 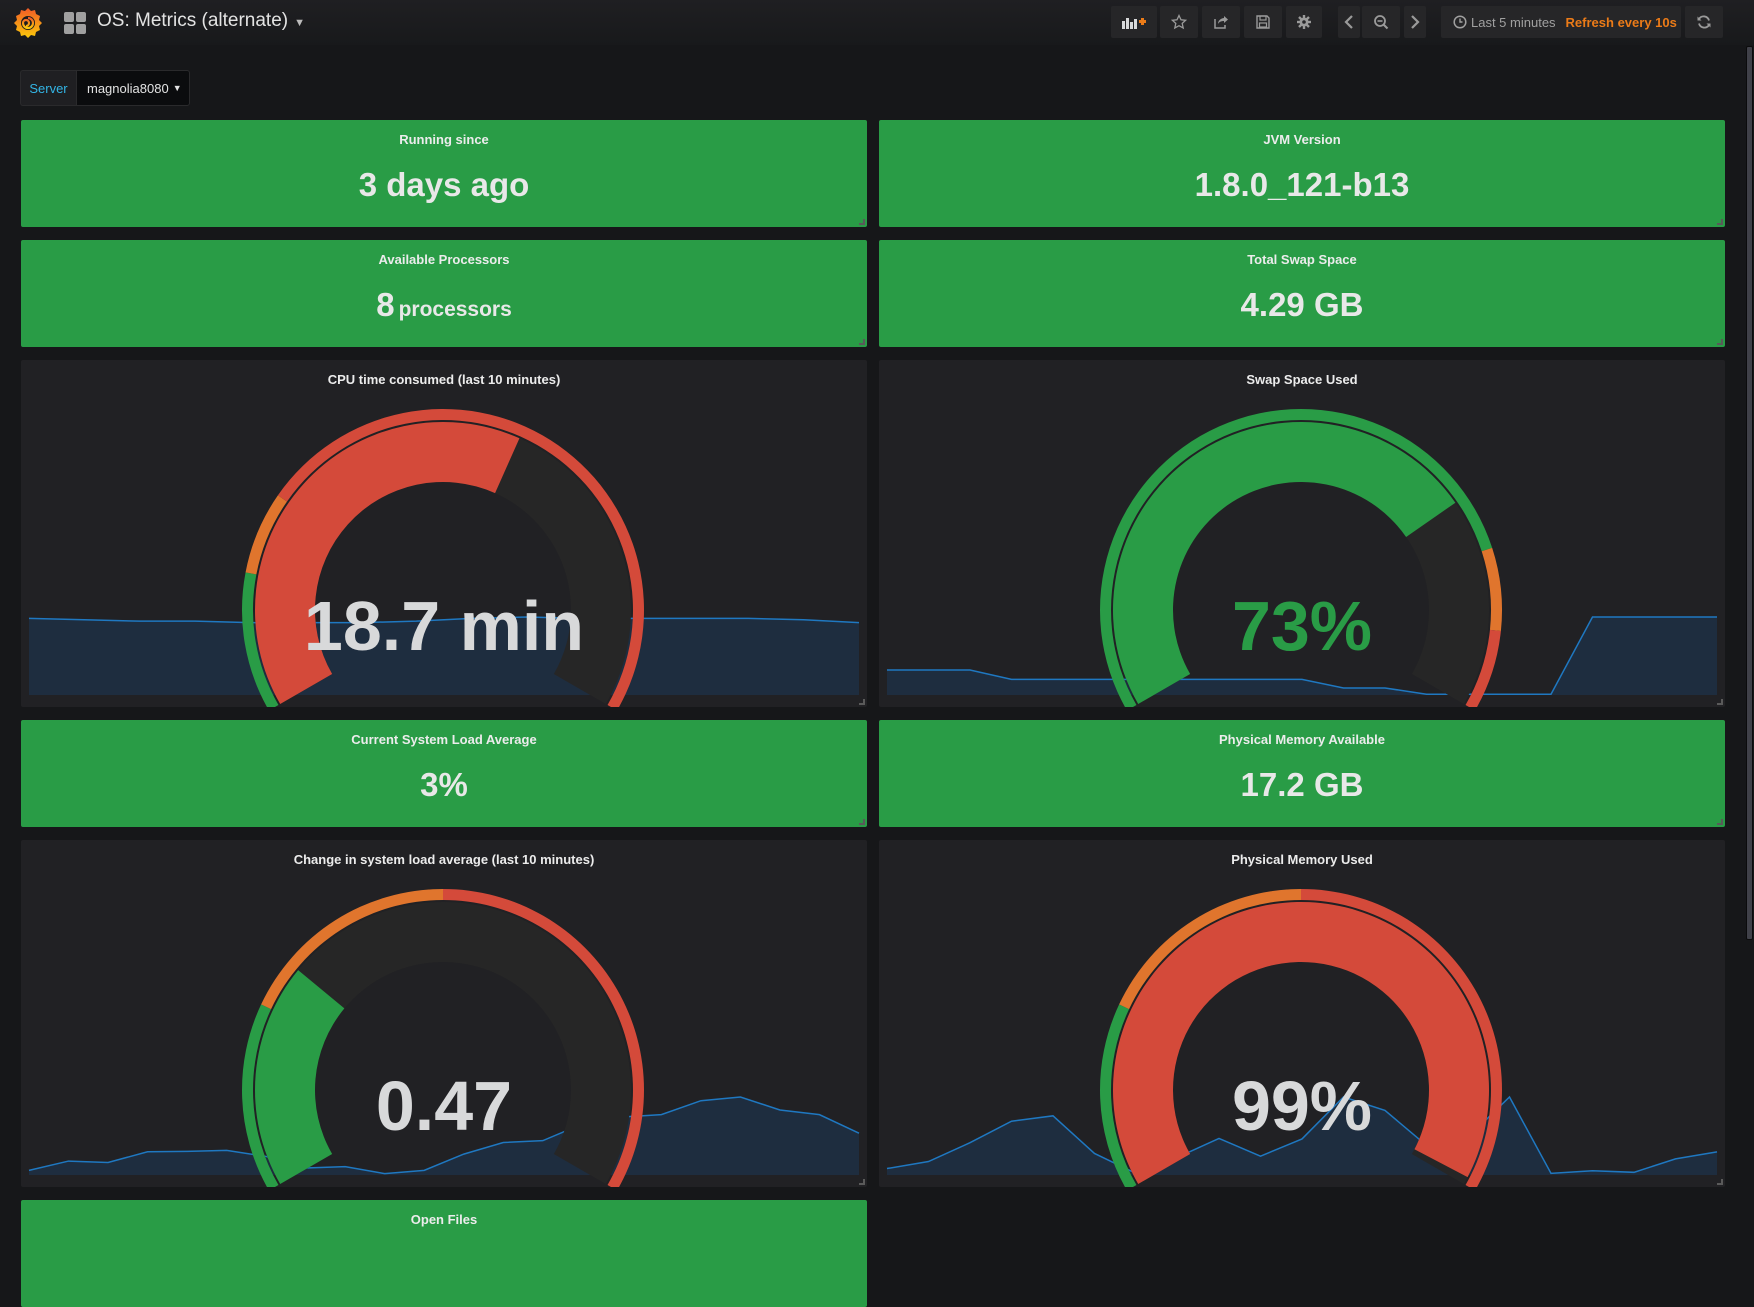 I want to click on save-icon, so click(x=1263, y=22).